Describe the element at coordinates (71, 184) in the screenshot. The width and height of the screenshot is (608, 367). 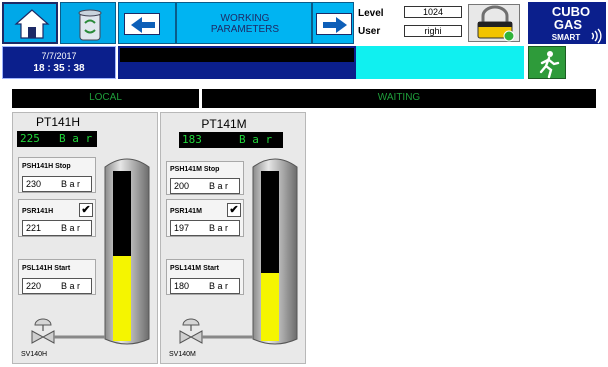
I see `panel-h-stop-unit: B a r` at that location.